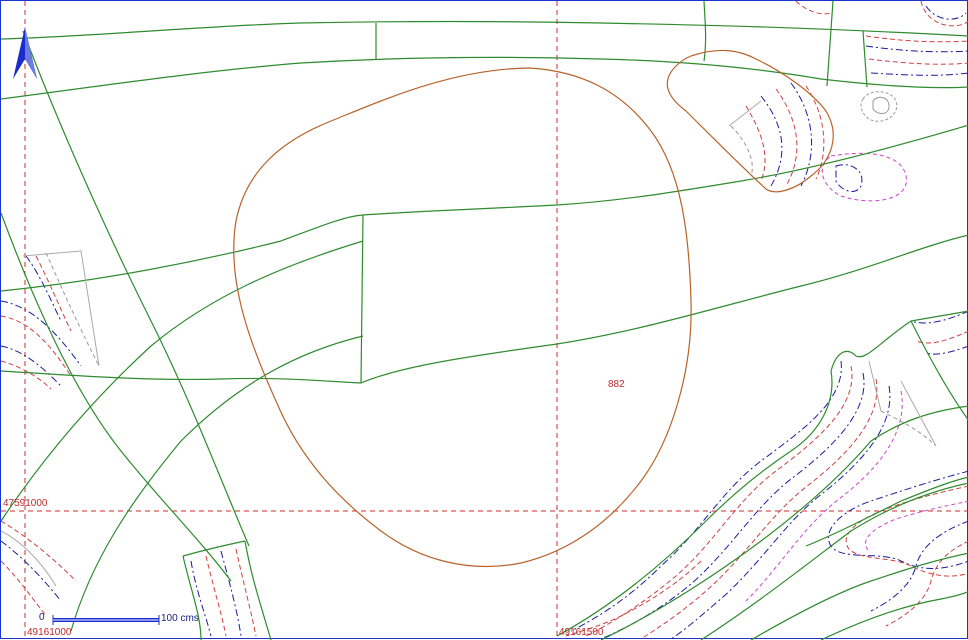 The image size is (968, 640). Describe the element at coordinates (616, 385) in the screenshot. I see `parcel-number-label: 882` at that location.